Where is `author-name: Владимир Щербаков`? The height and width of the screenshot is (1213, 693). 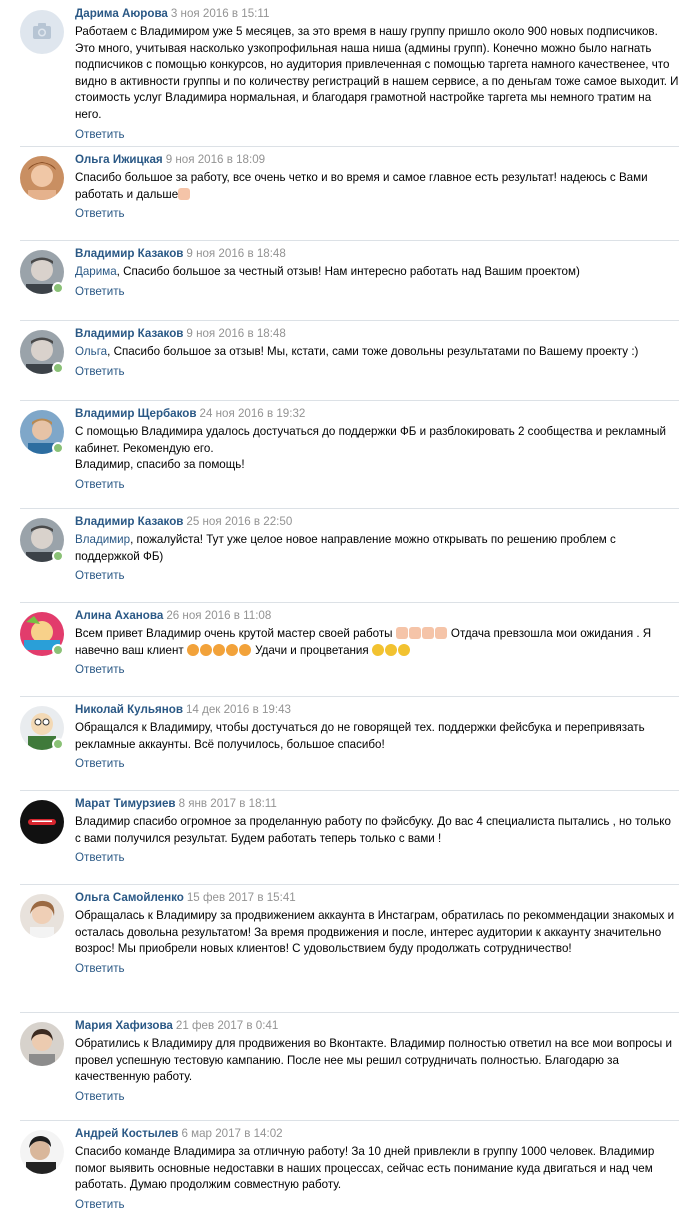
author-name: Владимир Щербаков is located at coordinates (136, 413).